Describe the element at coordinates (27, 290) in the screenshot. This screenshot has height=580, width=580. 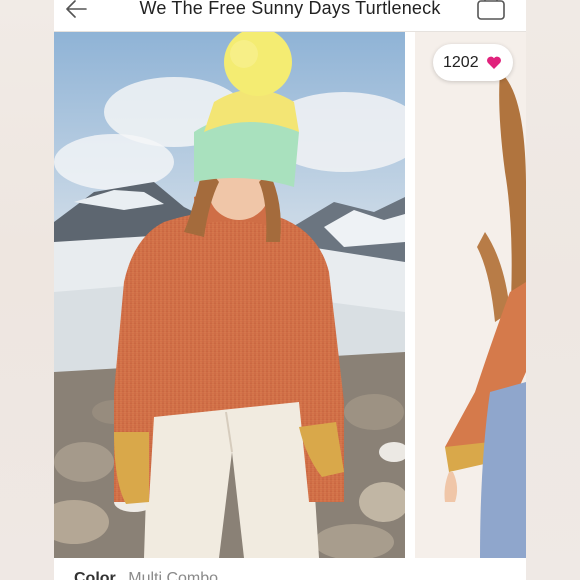
I see `left-backdrop` at that location.